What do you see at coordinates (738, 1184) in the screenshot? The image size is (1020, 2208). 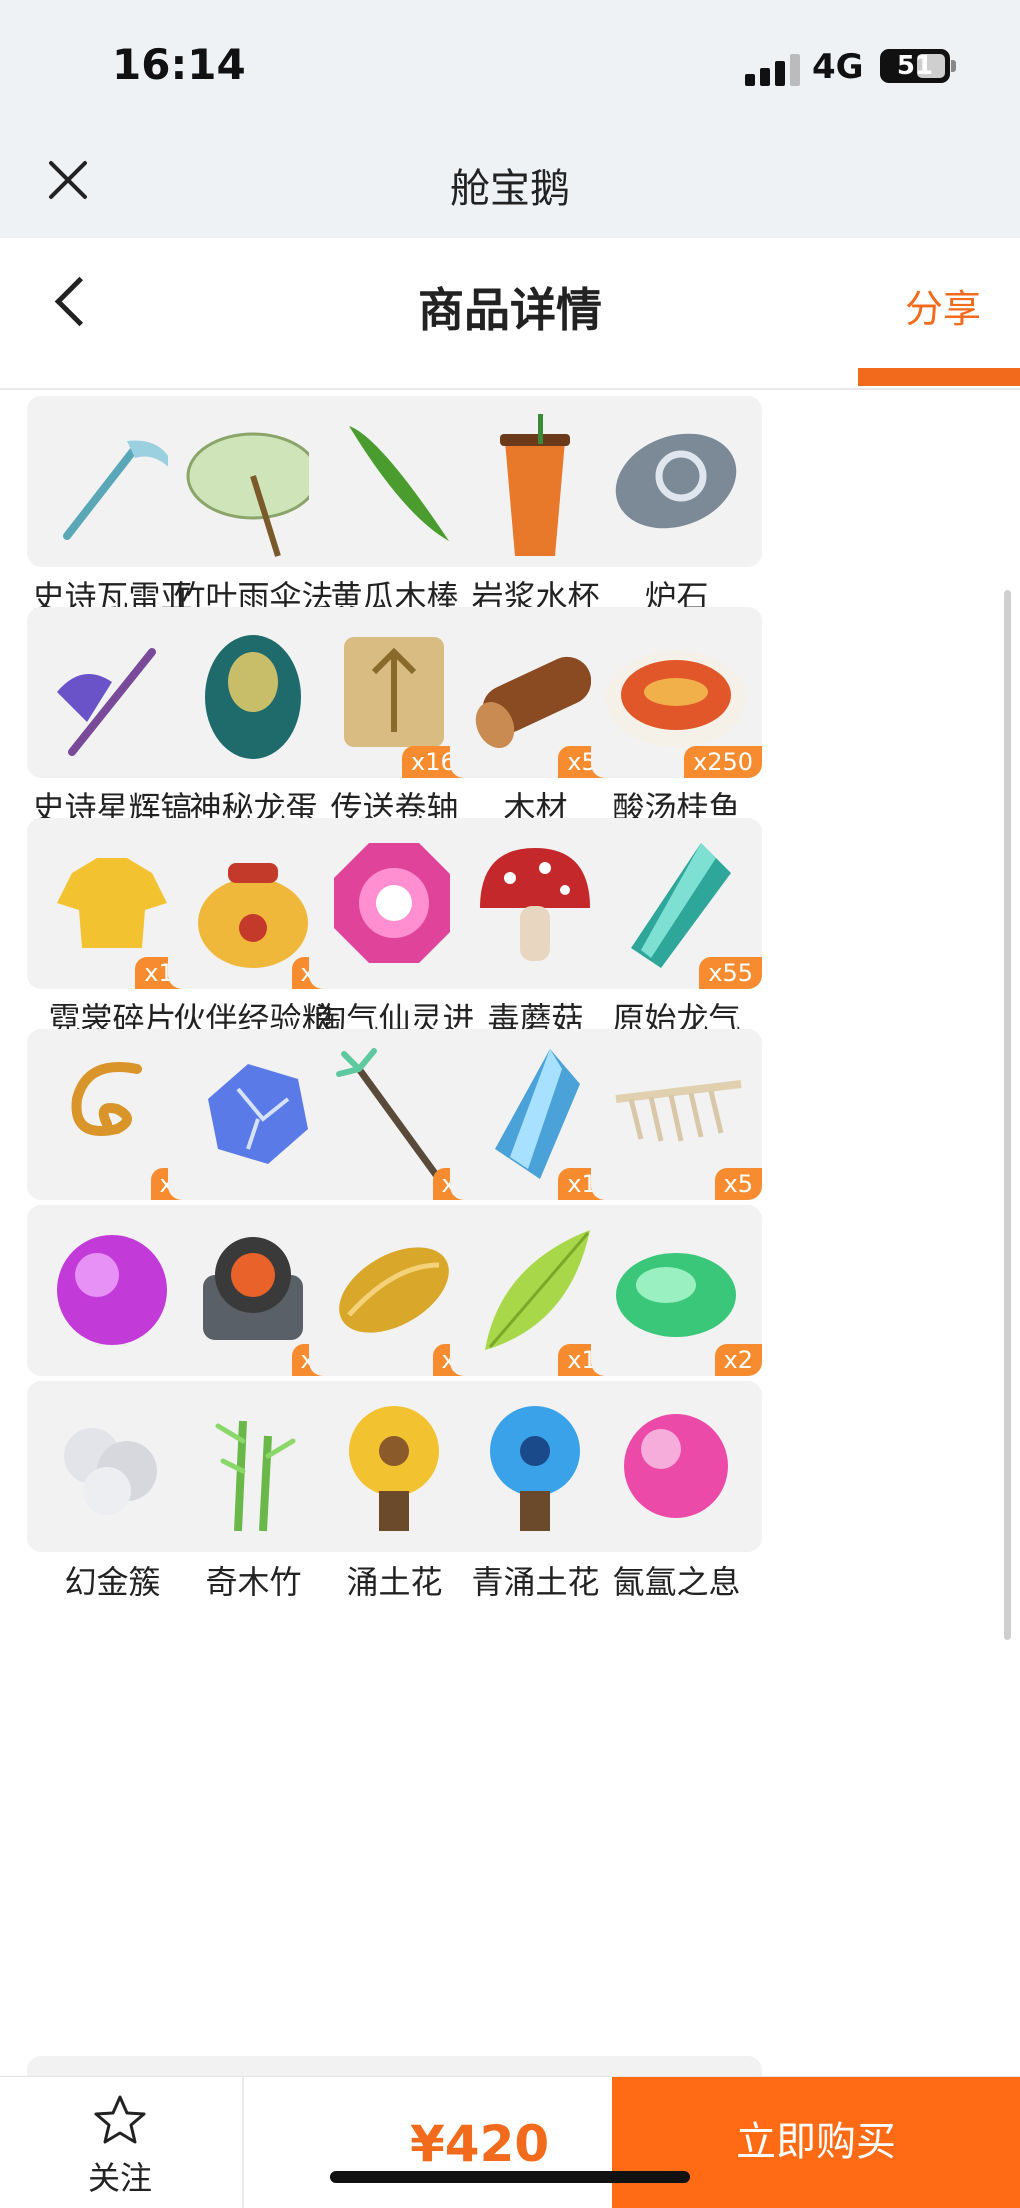 I see `quantity-badge: x5` at bounding box center [738, 1184].